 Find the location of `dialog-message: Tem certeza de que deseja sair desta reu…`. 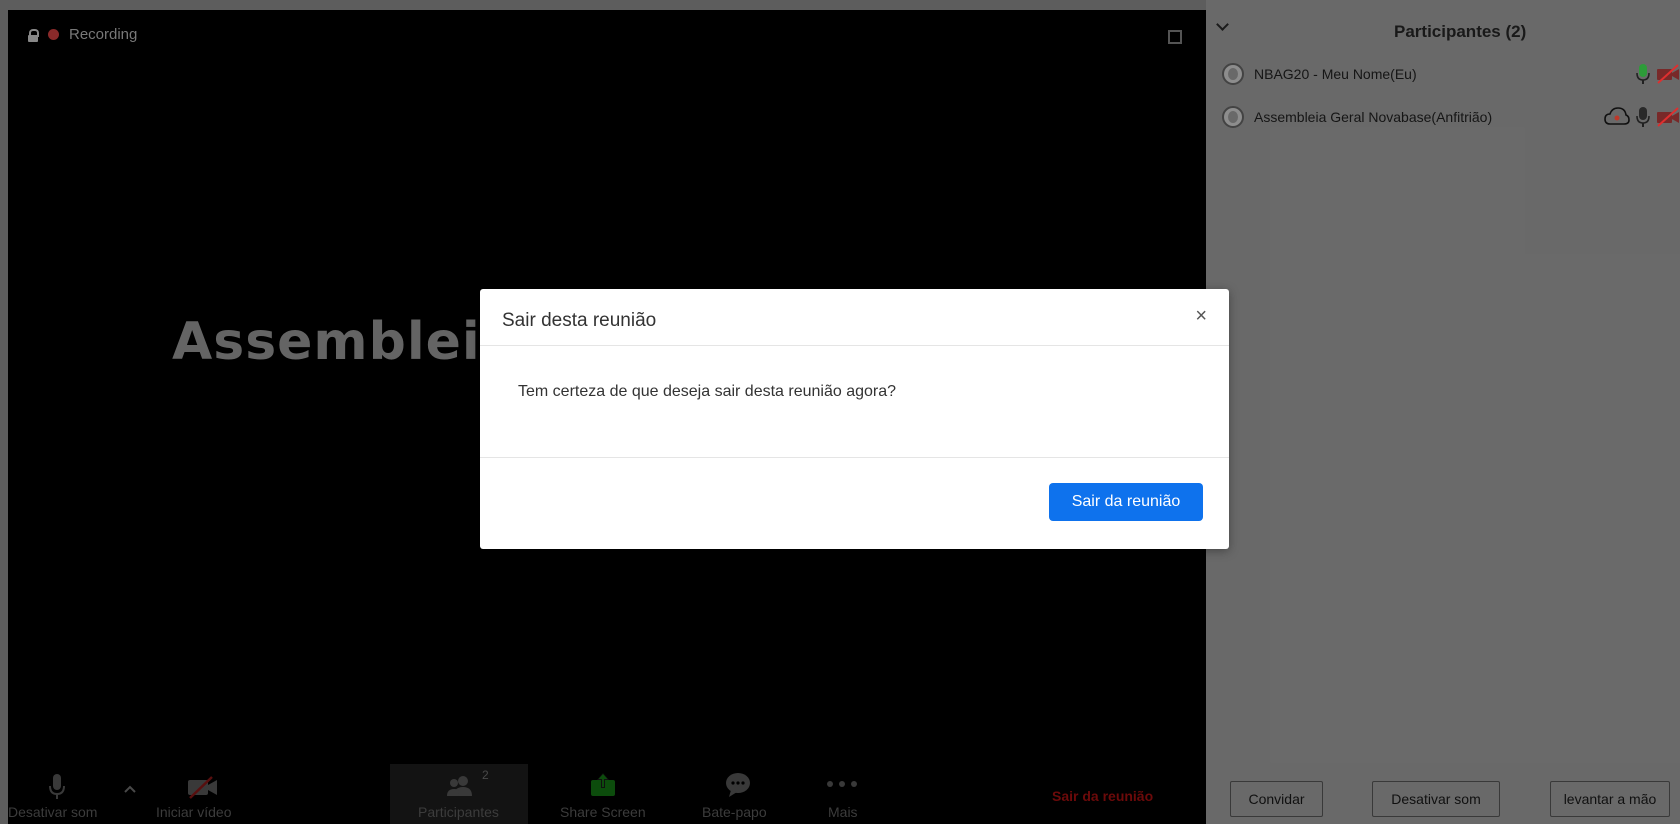

dialog-message: Tem certeza de que deseja sair desta reu… is located at coordinates (707, 391).